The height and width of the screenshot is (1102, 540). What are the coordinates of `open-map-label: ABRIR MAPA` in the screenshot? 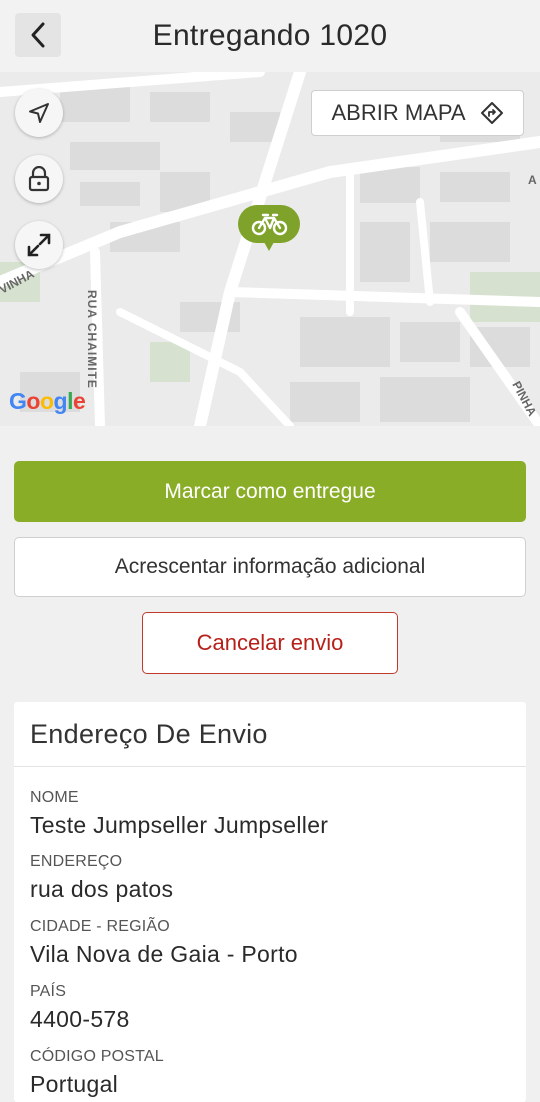 It's located at (398, 112).